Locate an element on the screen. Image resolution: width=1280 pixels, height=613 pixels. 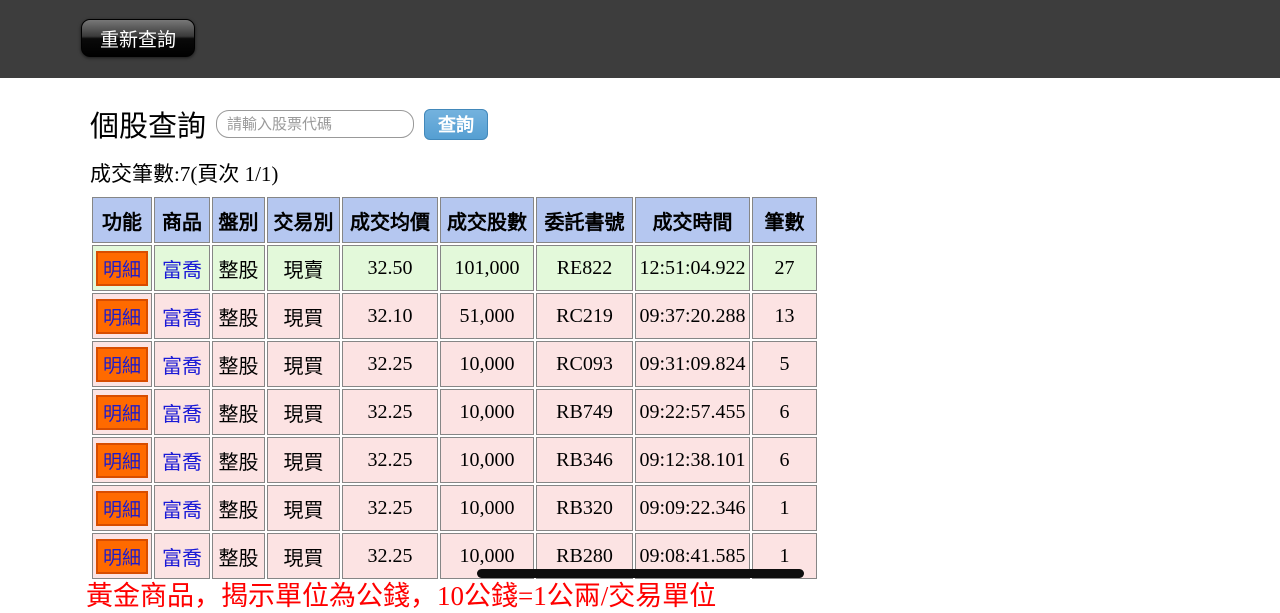
page-title: 個股查詢 is located at coordinates (148, 127).